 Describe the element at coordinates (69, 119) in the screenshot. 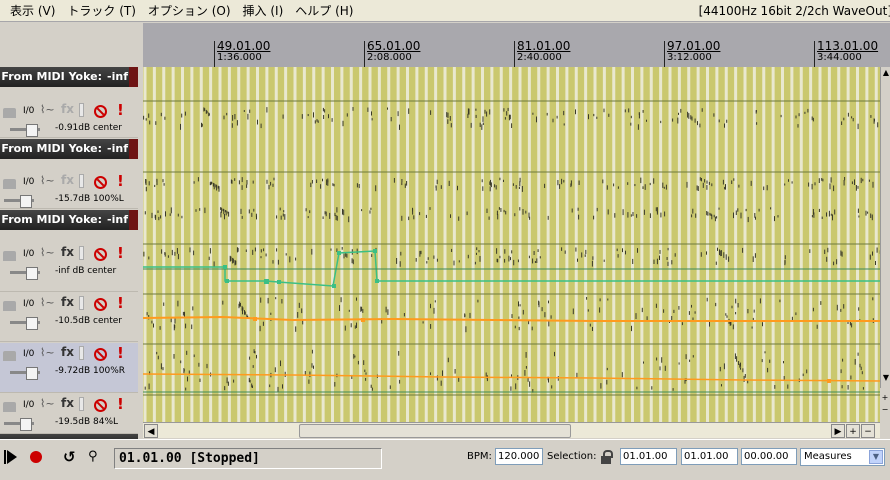

I see `track-control: I/0 ⌇~ fx ! -0.91dB center` at that location.